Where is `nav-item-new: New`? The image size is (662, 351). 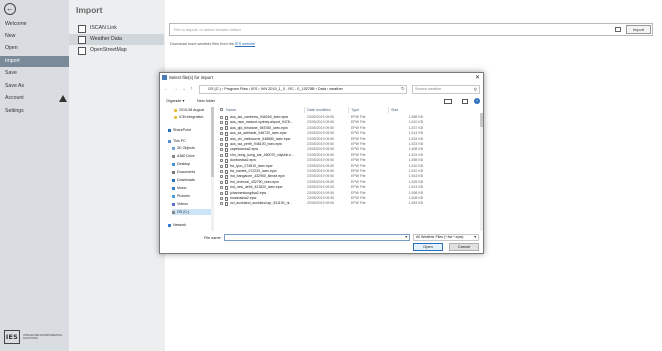 nav-item-new: New is located at coordinates (34, 36).